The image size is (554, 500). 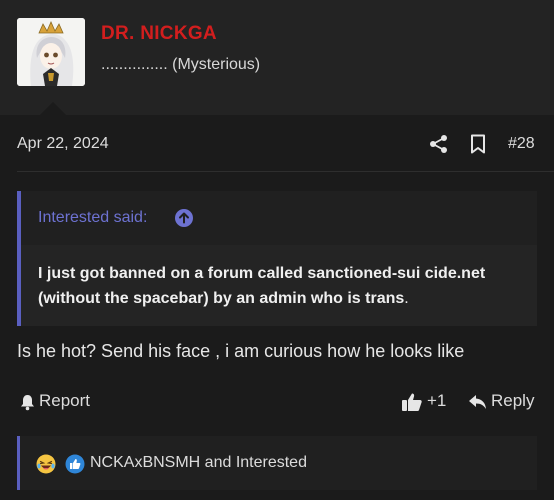 What do you see at coordinates (27, 403) in the screenshot?
I see `bell-icon` at bounding box center [27, 403].